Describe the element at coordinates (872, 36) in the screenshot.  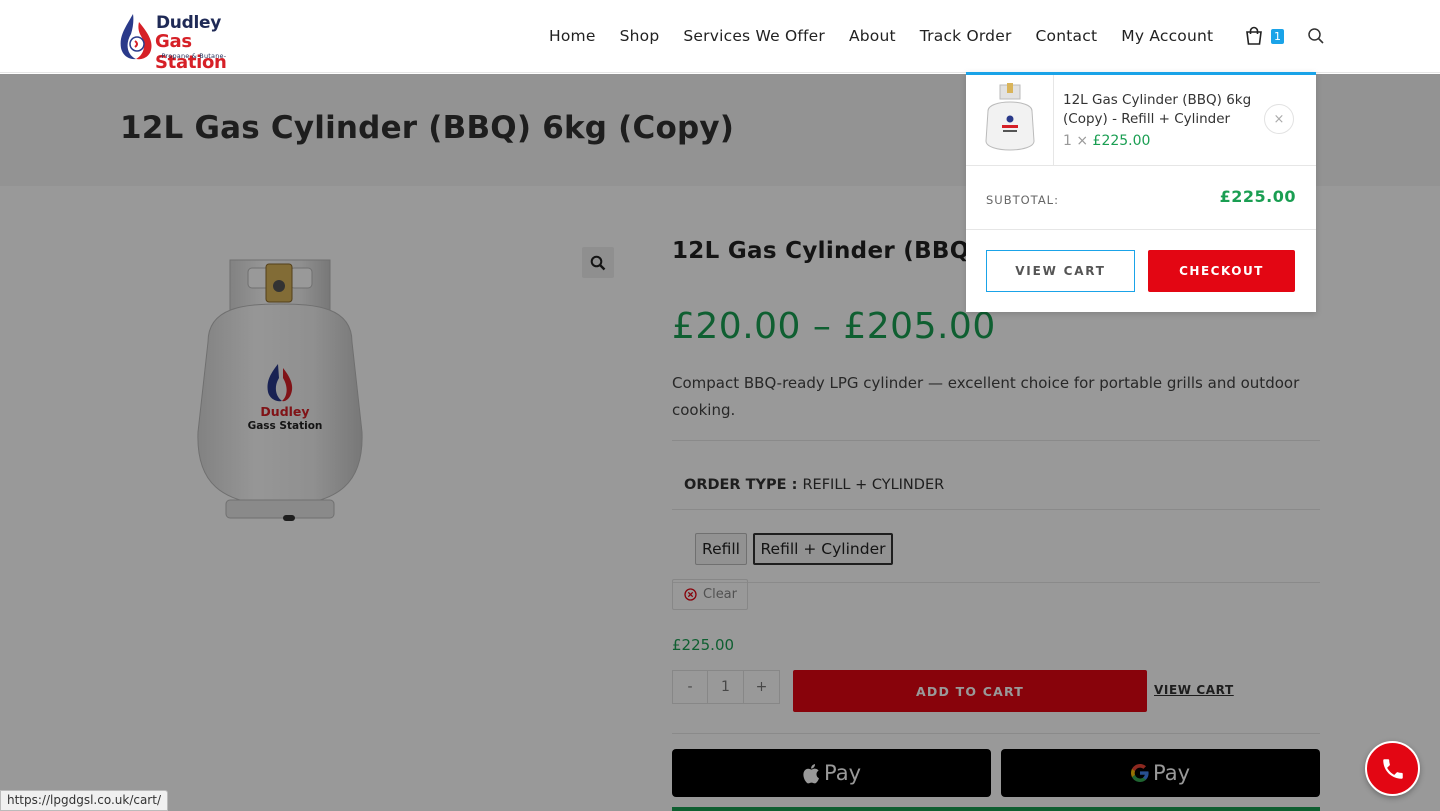
I see `nav-about: About` at that location.